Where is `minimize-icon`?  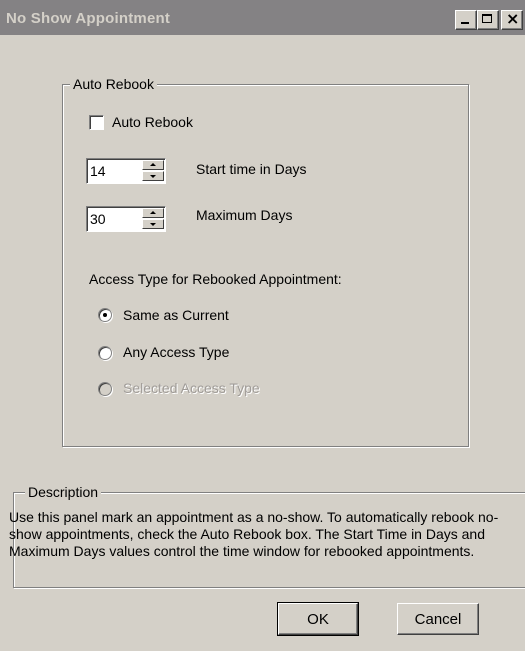
minimize-icon is located at coordinates (465, 23).